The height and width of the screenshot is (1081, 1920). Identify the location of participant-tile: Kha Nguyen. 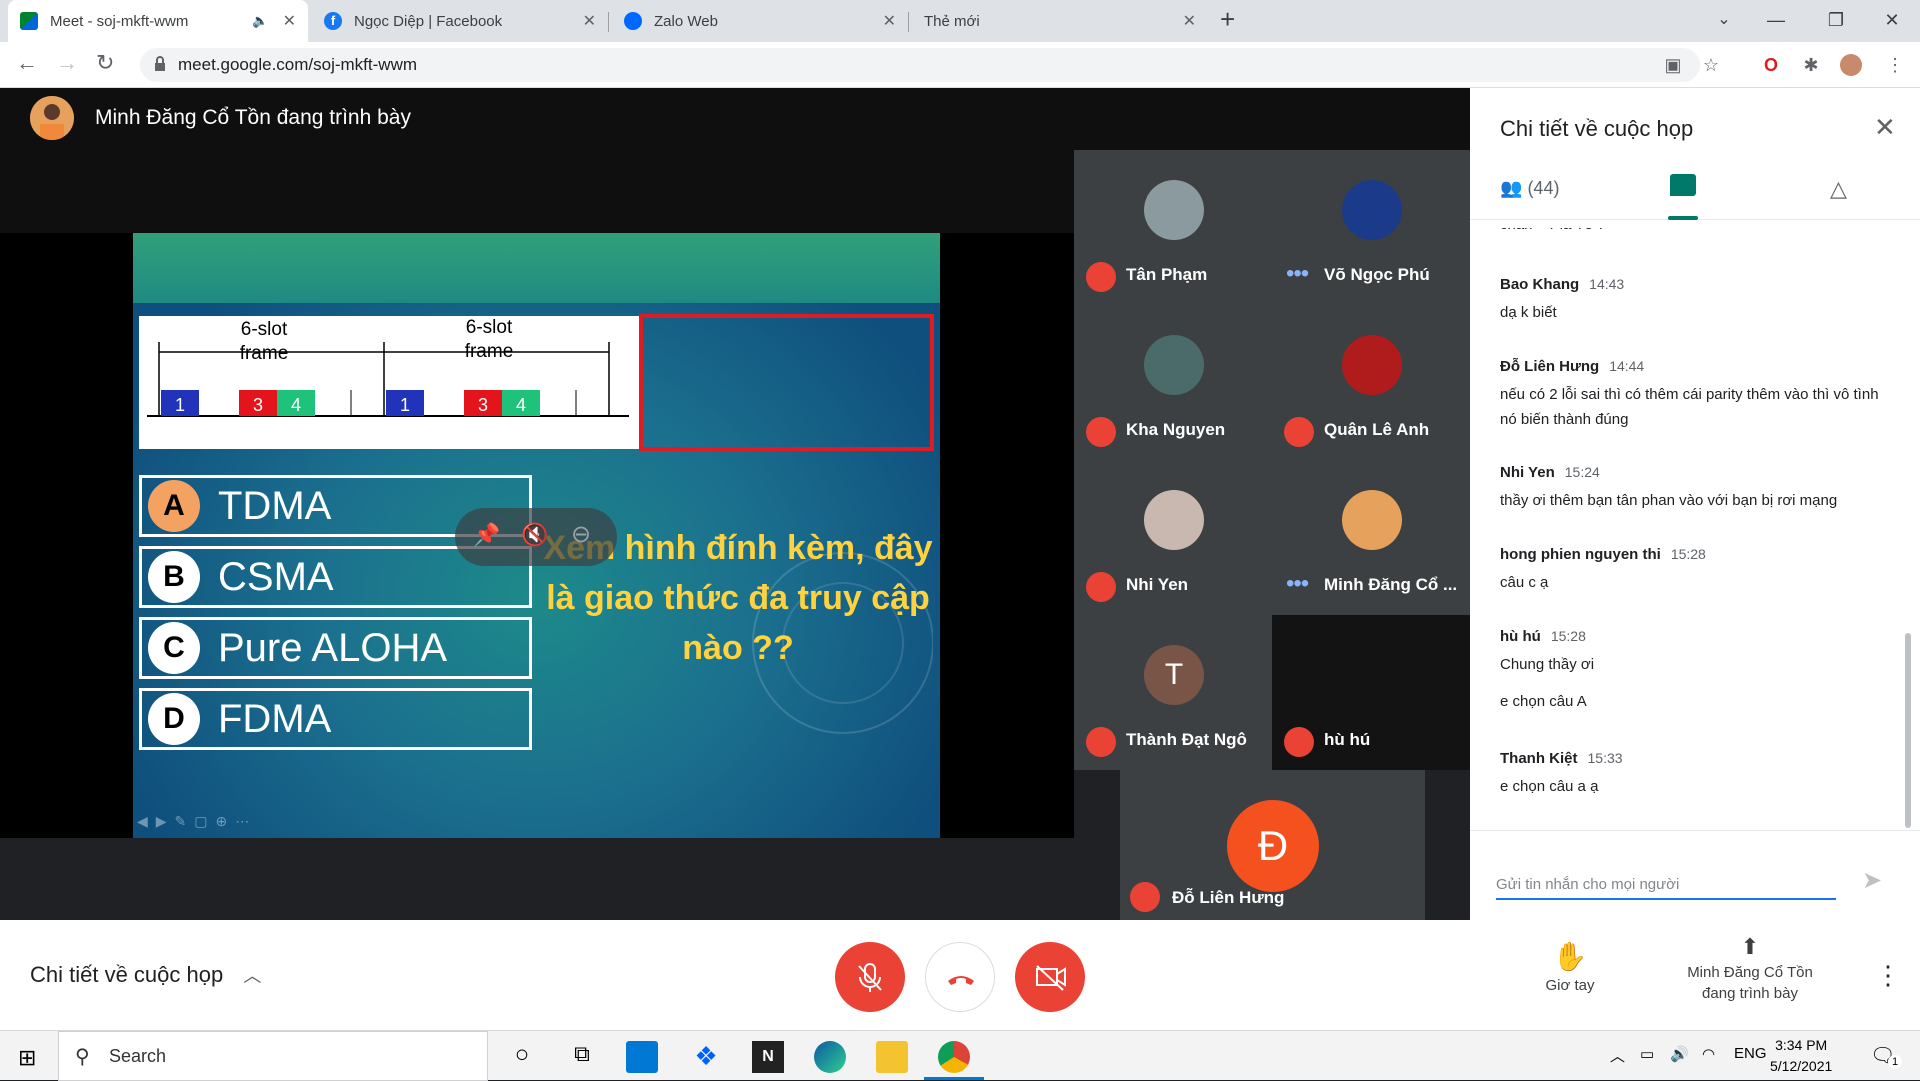
(1173, 382).